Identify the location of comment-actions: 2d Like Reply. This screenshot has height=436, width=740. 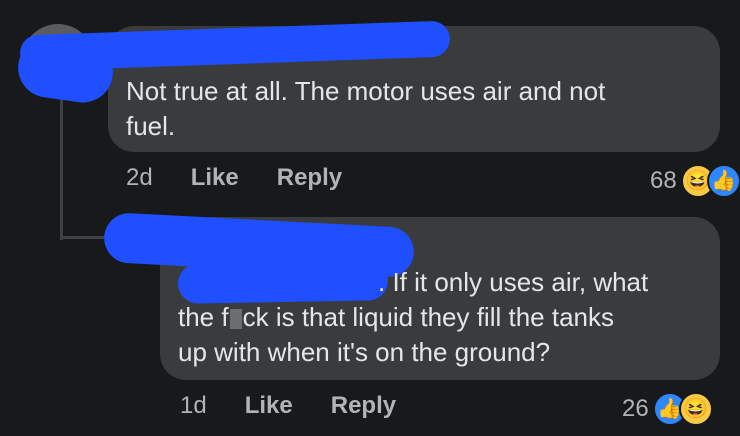
(253, 178).